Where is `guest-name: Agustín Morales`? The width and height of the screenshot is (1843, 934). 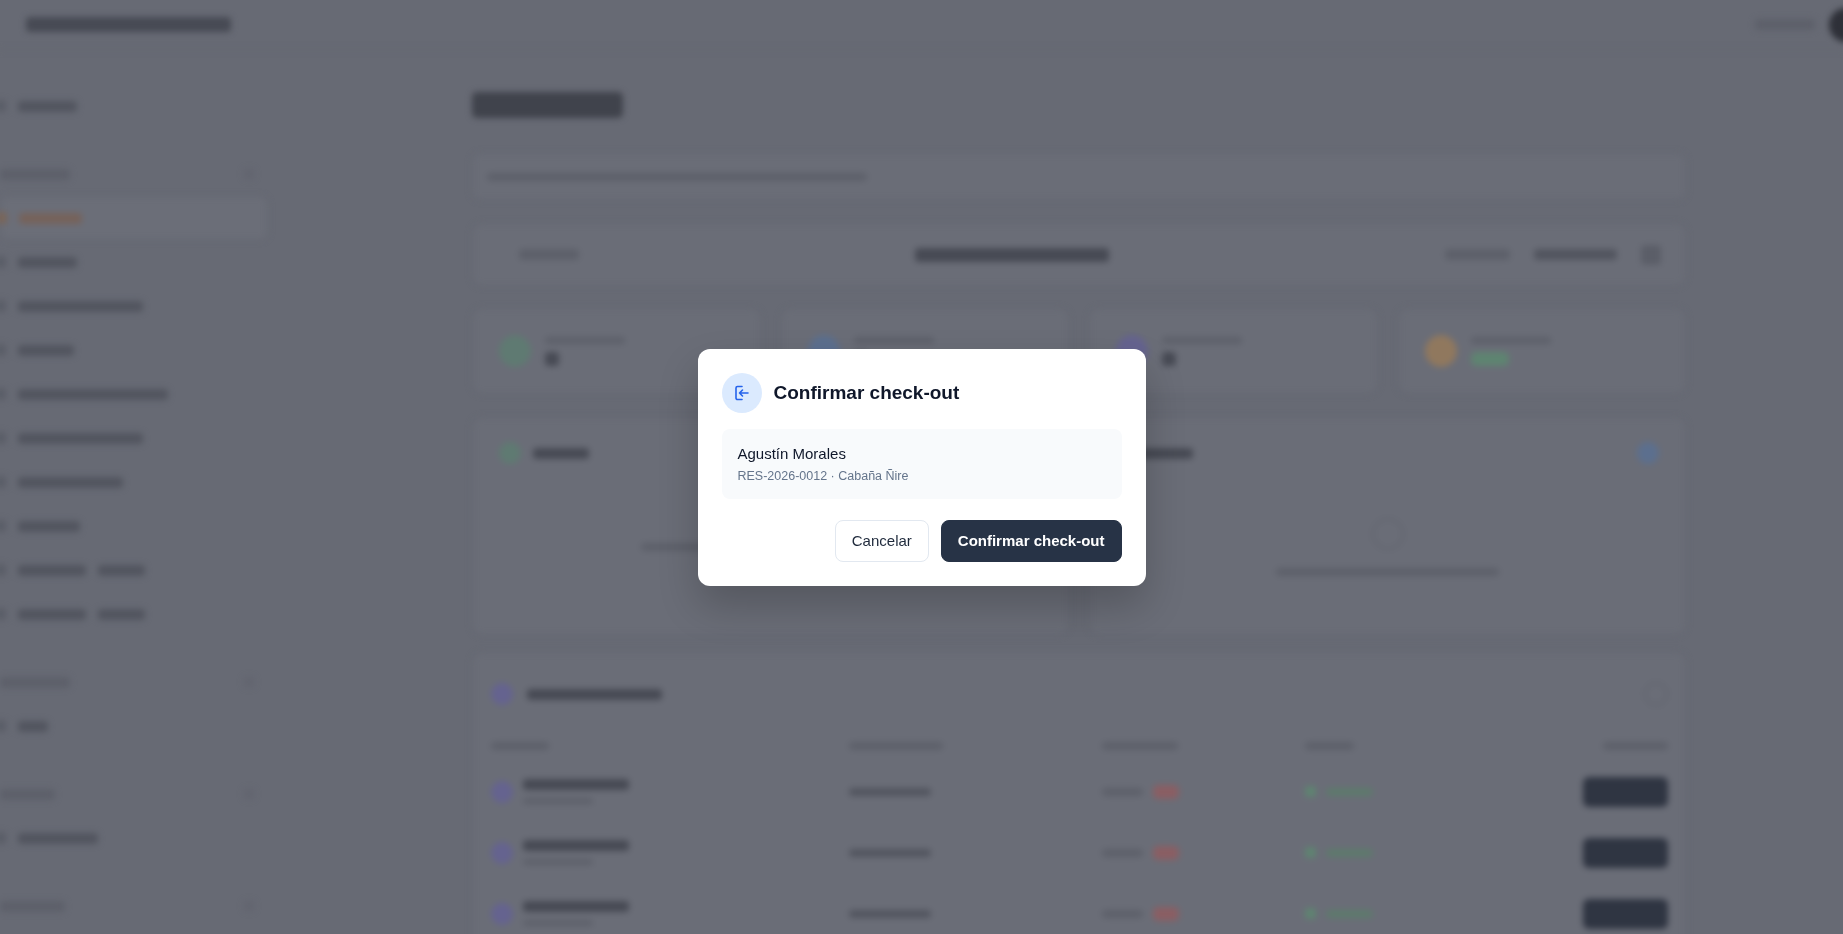
guest-name: Agustín Morales is located at coordinates (792, 453).